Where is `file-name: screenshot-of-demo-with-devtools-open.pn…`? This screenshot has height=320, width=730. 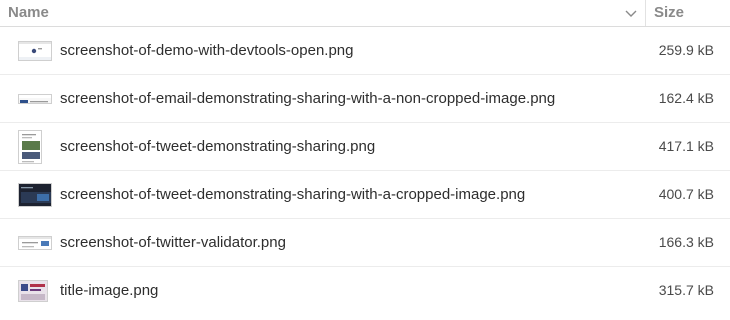 file-name: screenshot-of-demo-with-devtools-open.pn… is located at coordinates (207, 50).